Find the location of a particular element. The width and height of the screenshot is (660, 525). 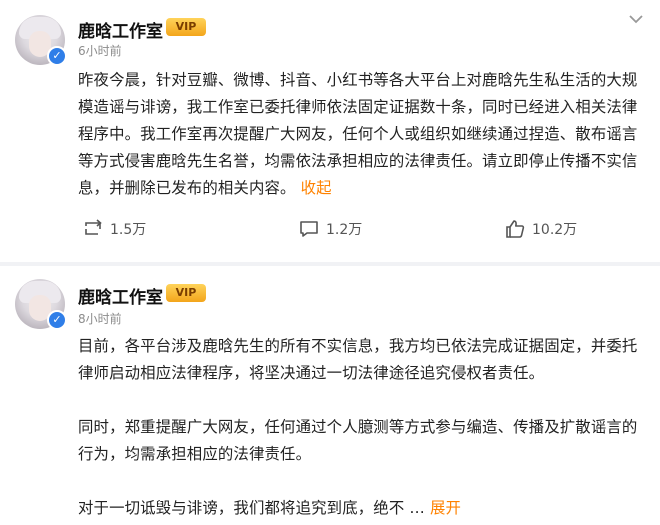

post-time: 6小时前 is located at coordinates (100, 50).